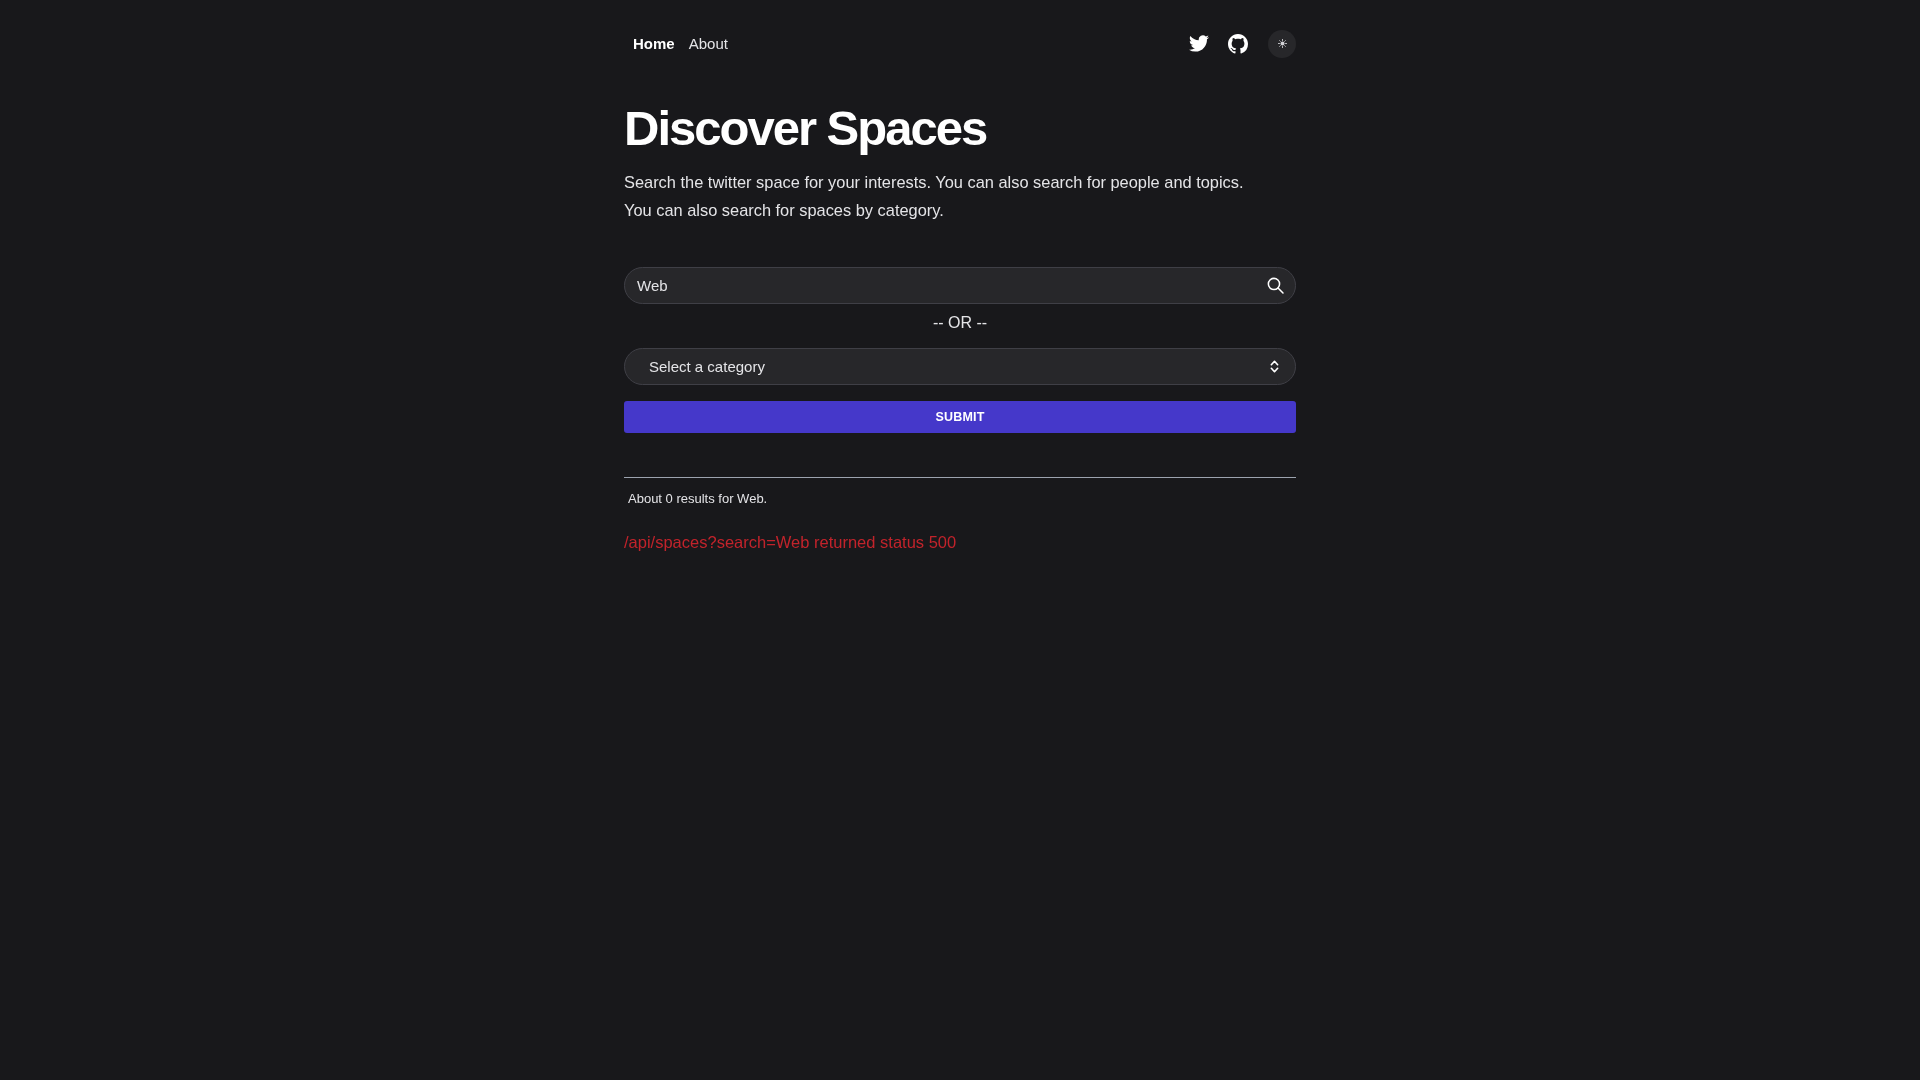 This screenshot has height=1080, width=1920. Describe the element at coordinates (960, 366) in the screenshot. I see `category-select: Select a category` at that location.